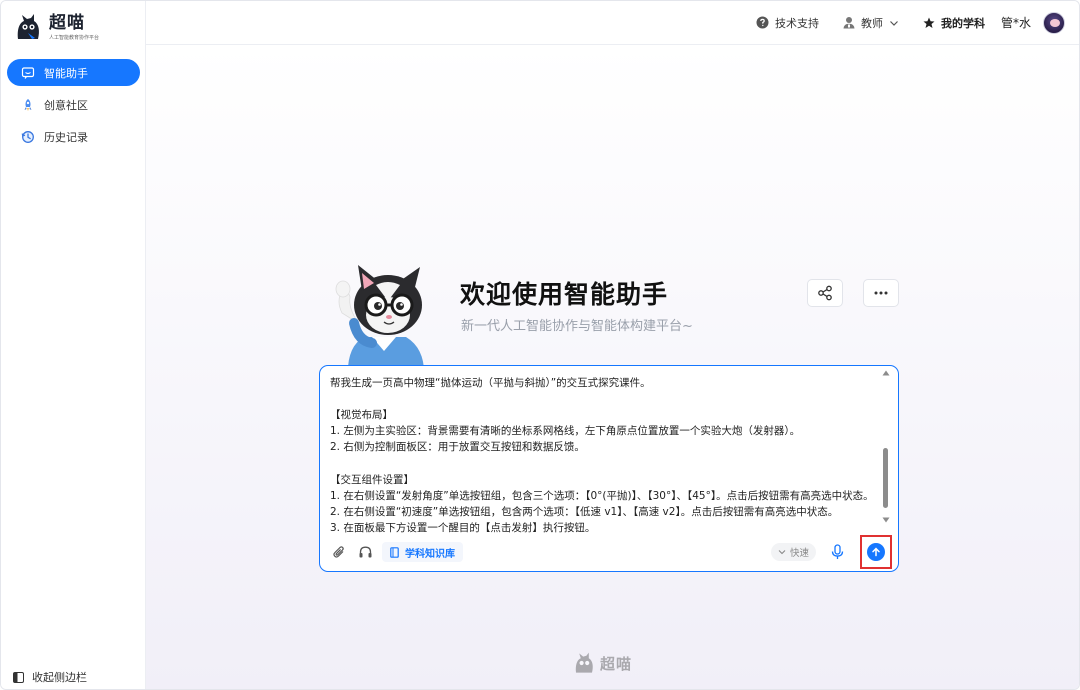  I want to click on my-subject-link: 我的学科, so click(954, 23).